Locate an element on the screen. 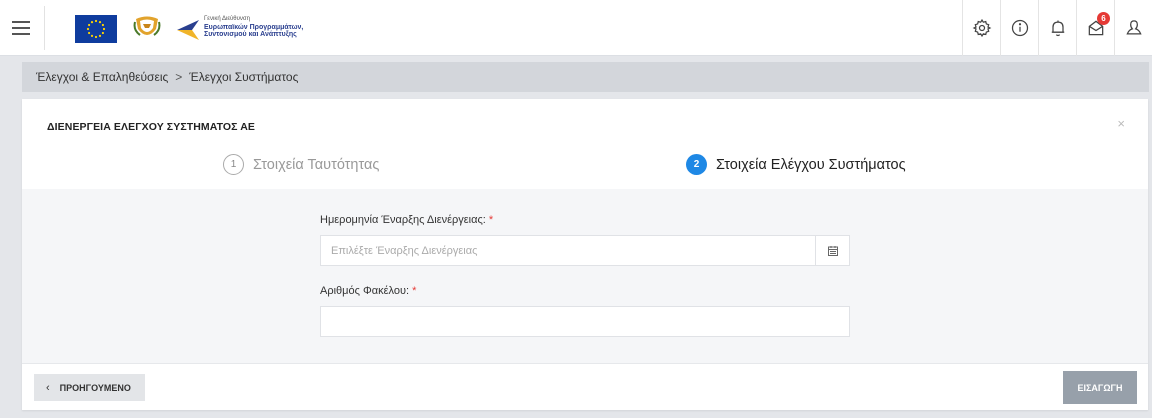  agency-logo-line-1: Γενική Διεύθυνση is located at coordinates (227, 19).